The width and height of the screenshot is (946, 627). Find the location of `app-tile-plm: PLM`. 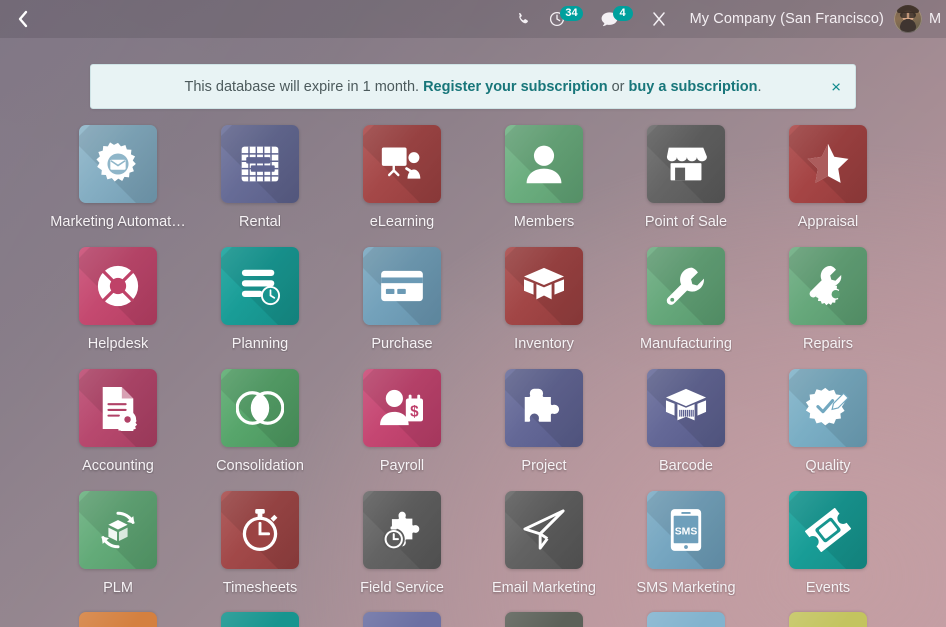

app-tile-plm: PLM is located at coordinates (118, 552).